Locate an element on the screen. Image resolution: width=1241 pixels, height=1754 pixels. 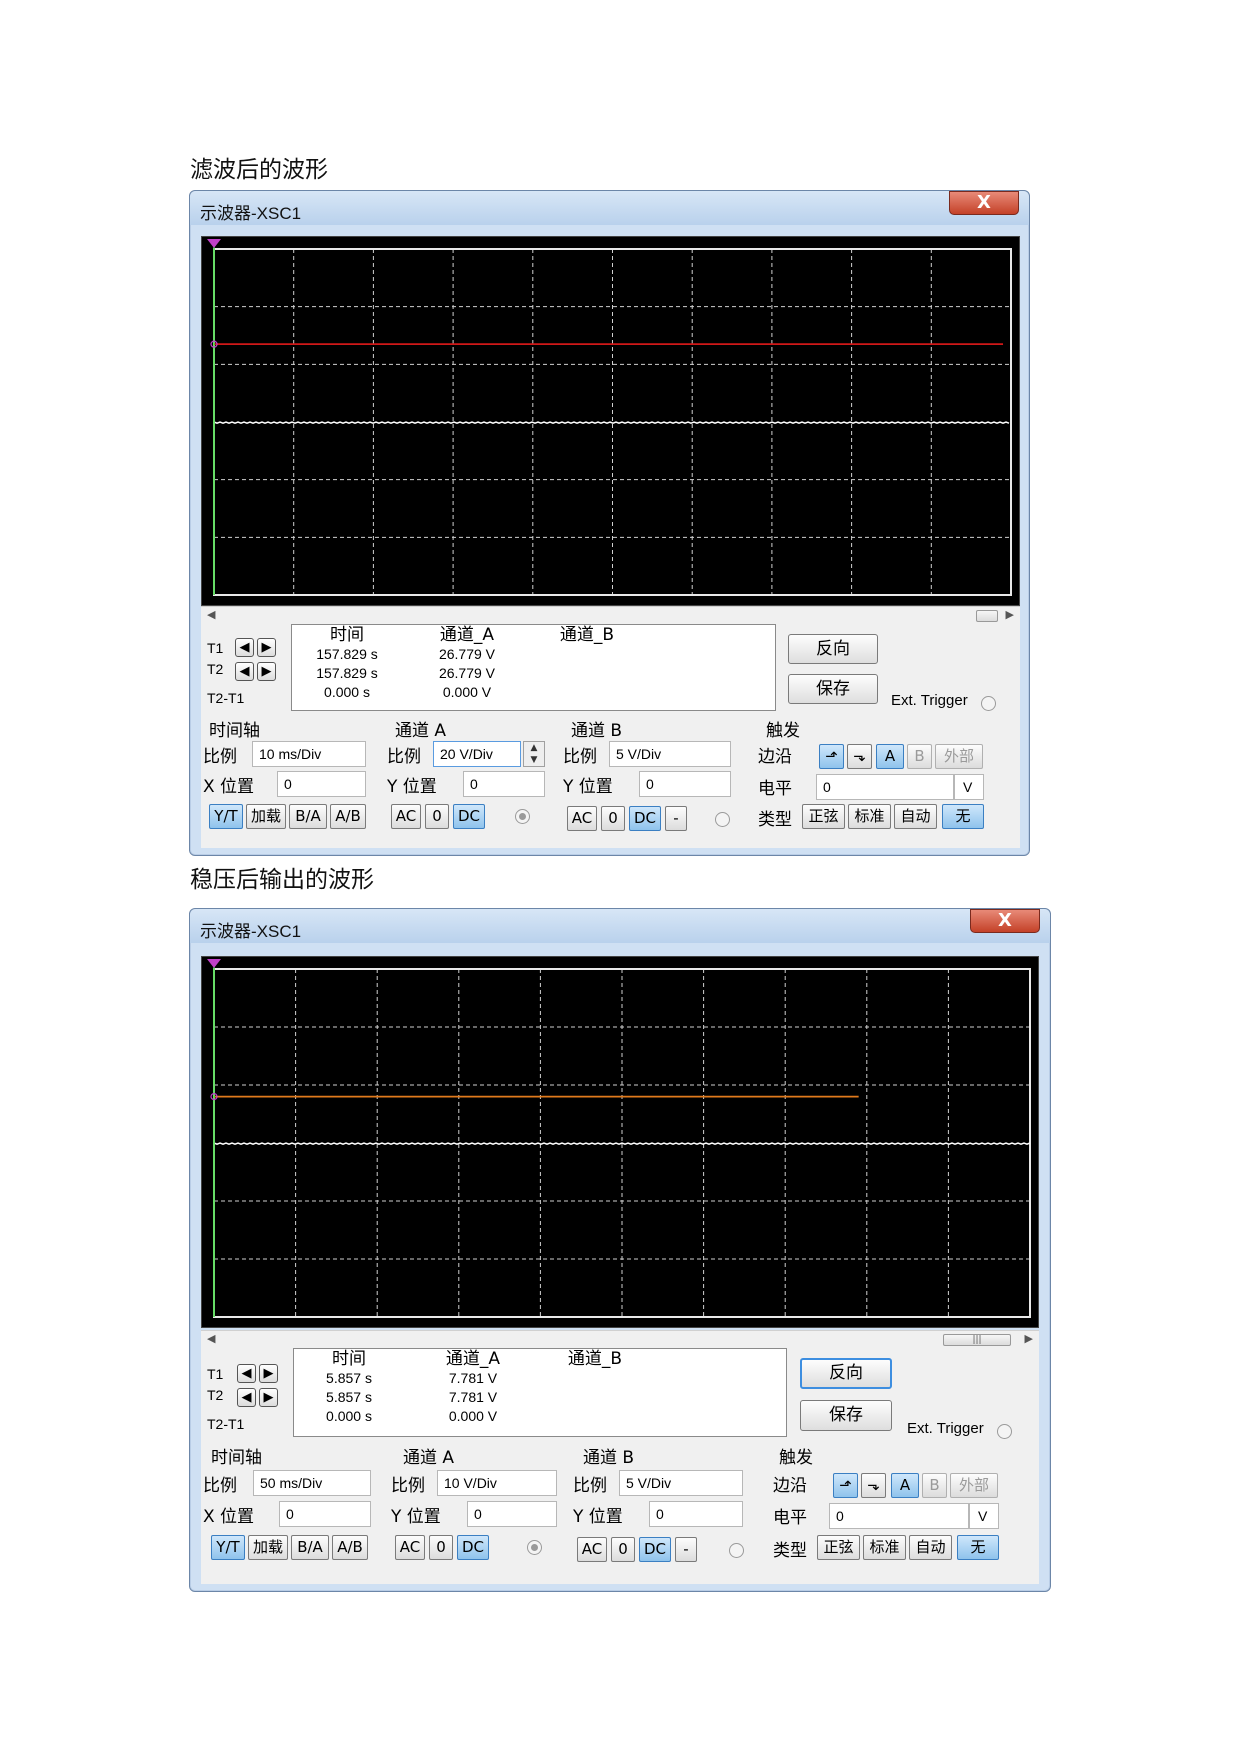
time-column: 时间 157.829 s 157.829 s 0.000 s is located at coordinates (347, 664).